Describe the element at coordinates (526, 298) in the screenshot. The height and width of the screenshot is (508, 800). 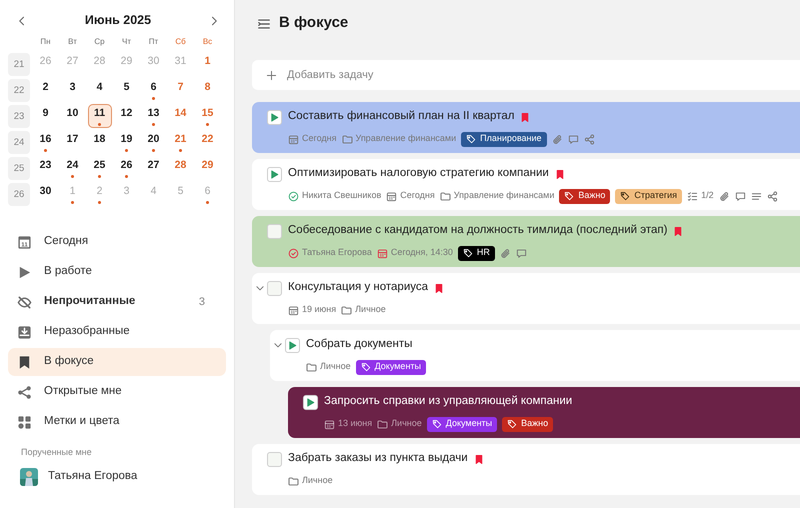
I see `task-card: Консультация у нотариуса 19 июня Личное` at that location.